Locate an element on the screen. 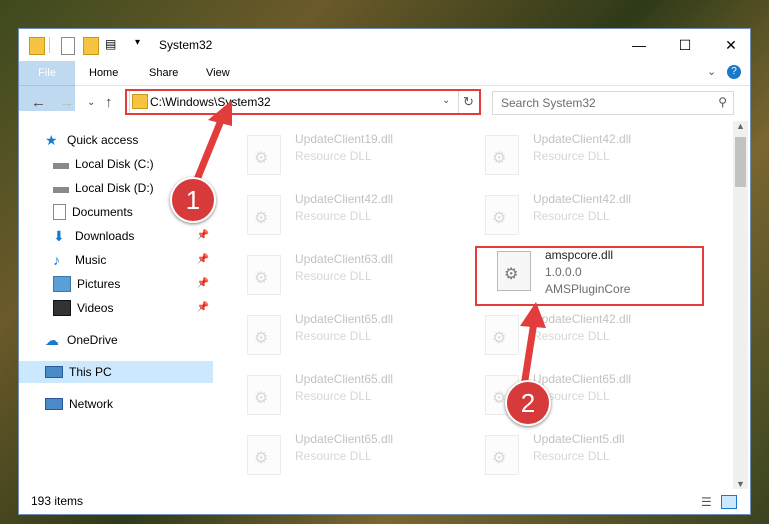  arrow-2-head is located at coordinates (533, 315).